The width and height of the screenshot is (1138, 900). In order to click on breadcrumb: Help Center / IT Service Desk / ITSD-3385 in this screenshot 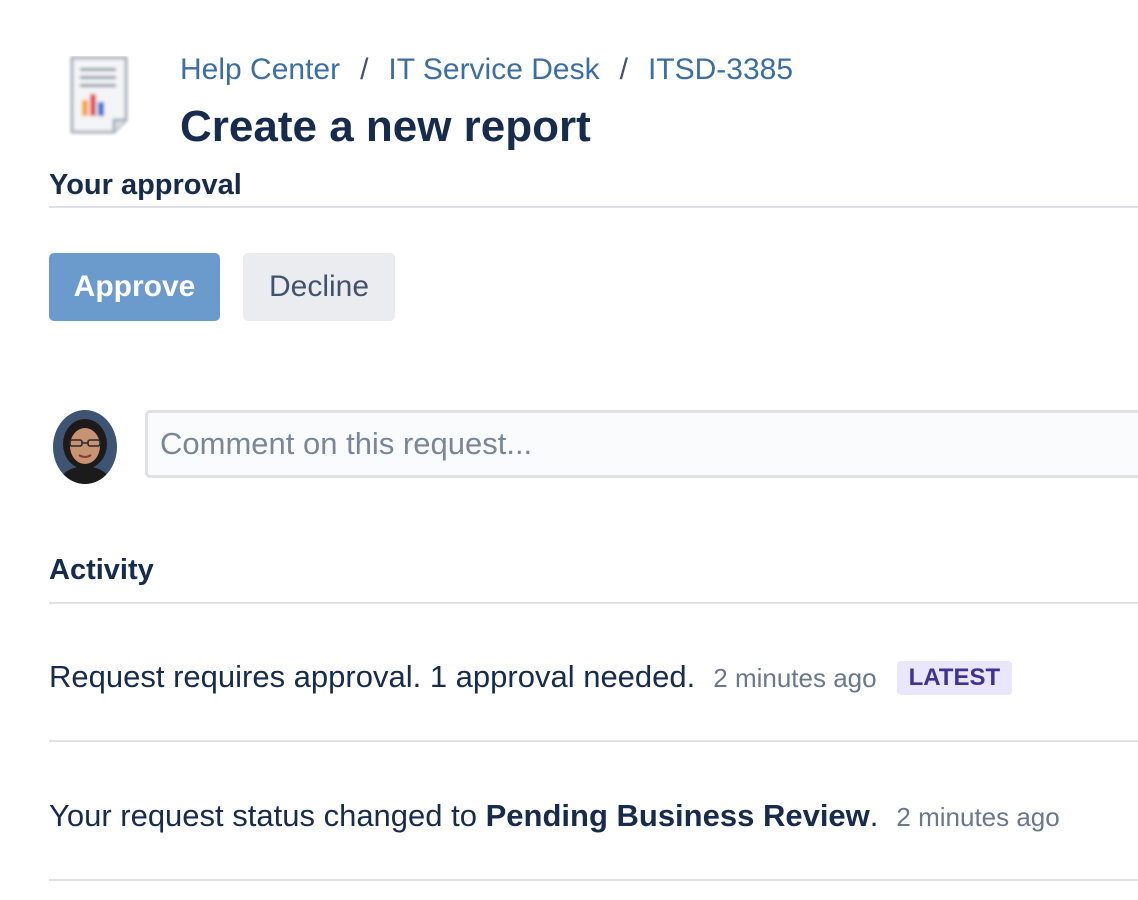, I will do `click(486, 70)`.